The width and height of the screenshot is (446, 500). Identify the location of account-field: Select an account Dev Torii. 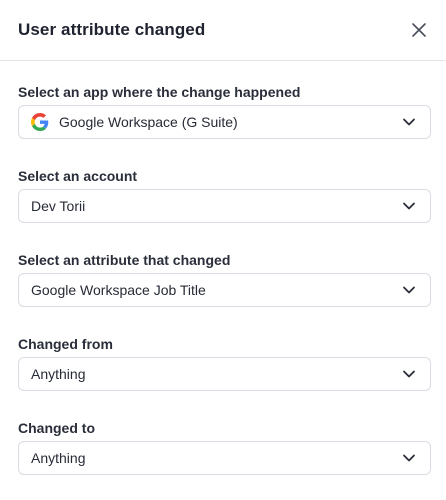
(224, 194).